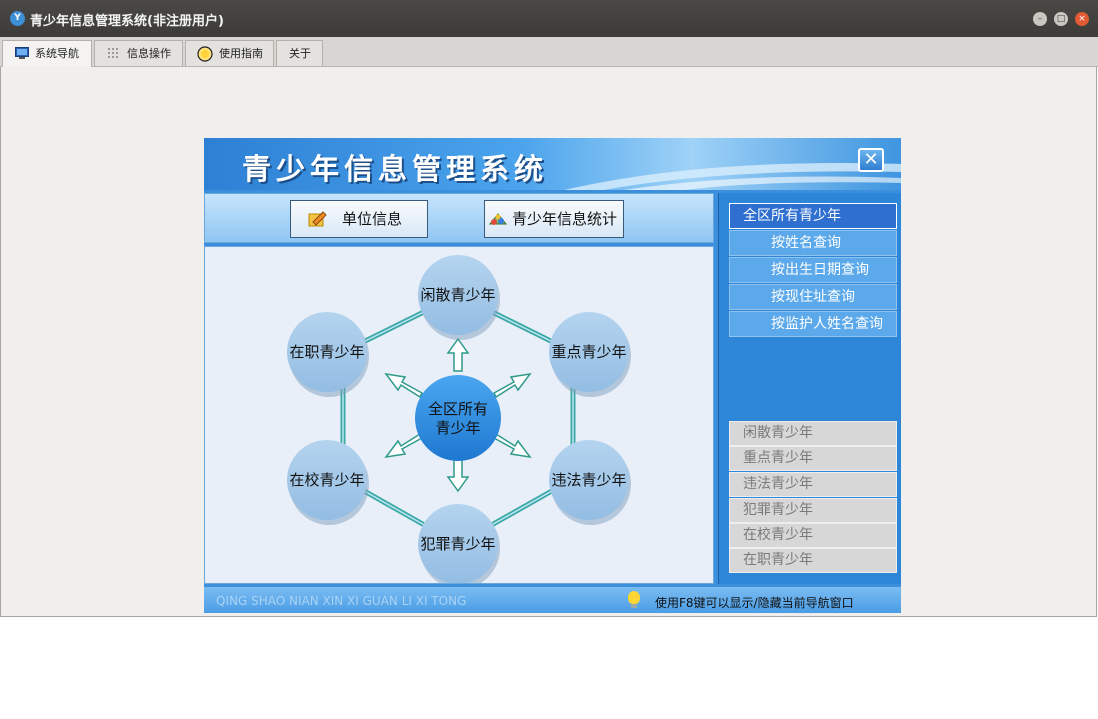 This screenshot has height=719, width=1098. I want to click on category-item: 闲散青少年, so click(813, 433).